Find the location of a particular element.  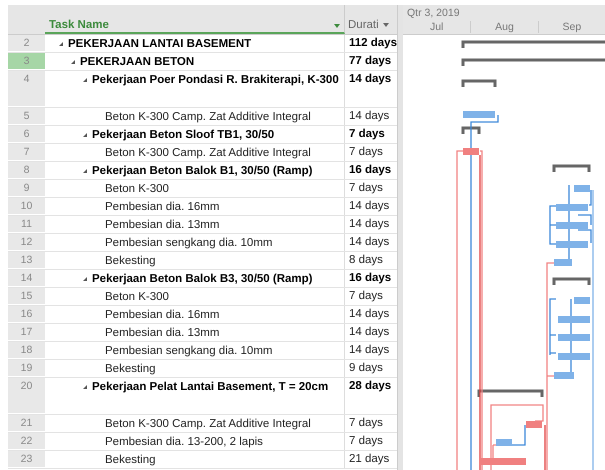

row-number: 9 is located at coordinates (26, 188).